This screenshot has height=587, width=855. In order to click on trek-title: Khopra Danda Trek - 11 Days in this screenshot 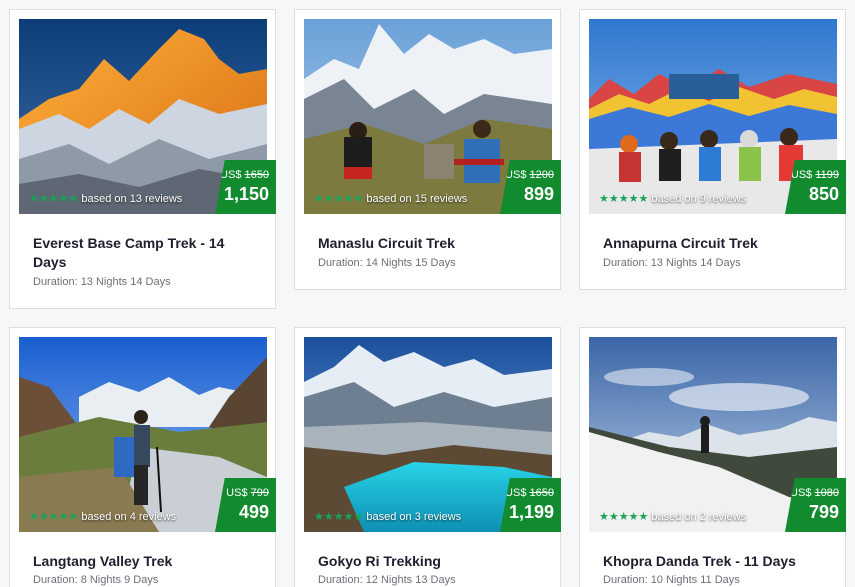, I will do `click(713, 561)`.